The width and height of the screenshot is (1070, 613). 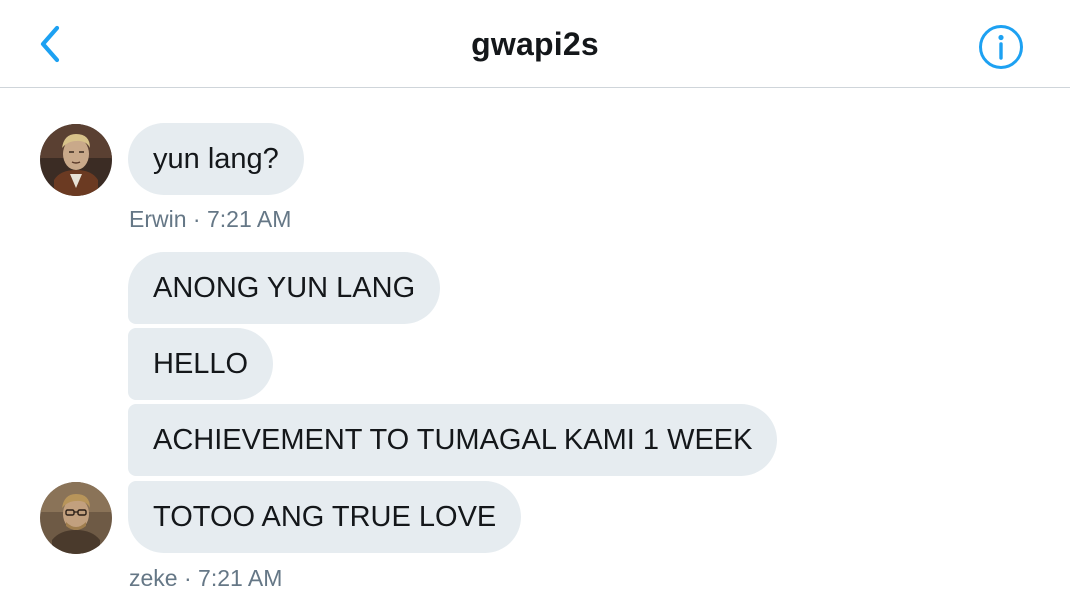 I want to click on info-circle-icon, so click(x=1001, y=47).